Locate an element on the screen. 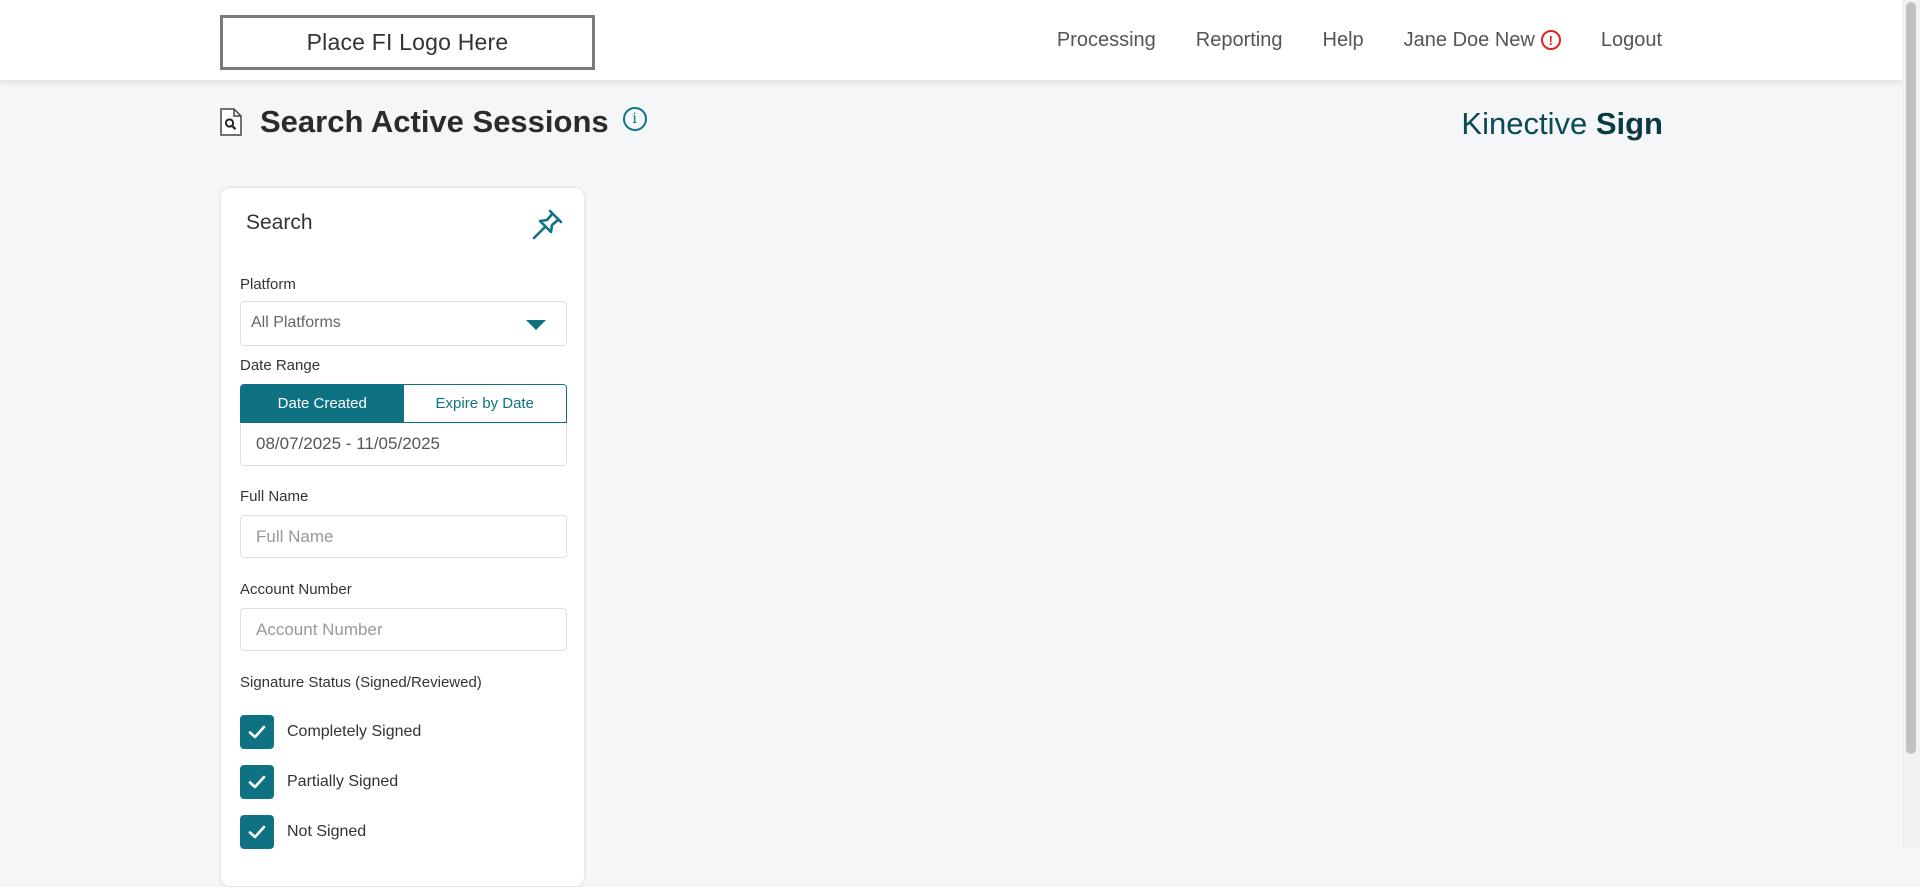  fi-logo: Place FI Logo Here is located at coordinates (407, 42).